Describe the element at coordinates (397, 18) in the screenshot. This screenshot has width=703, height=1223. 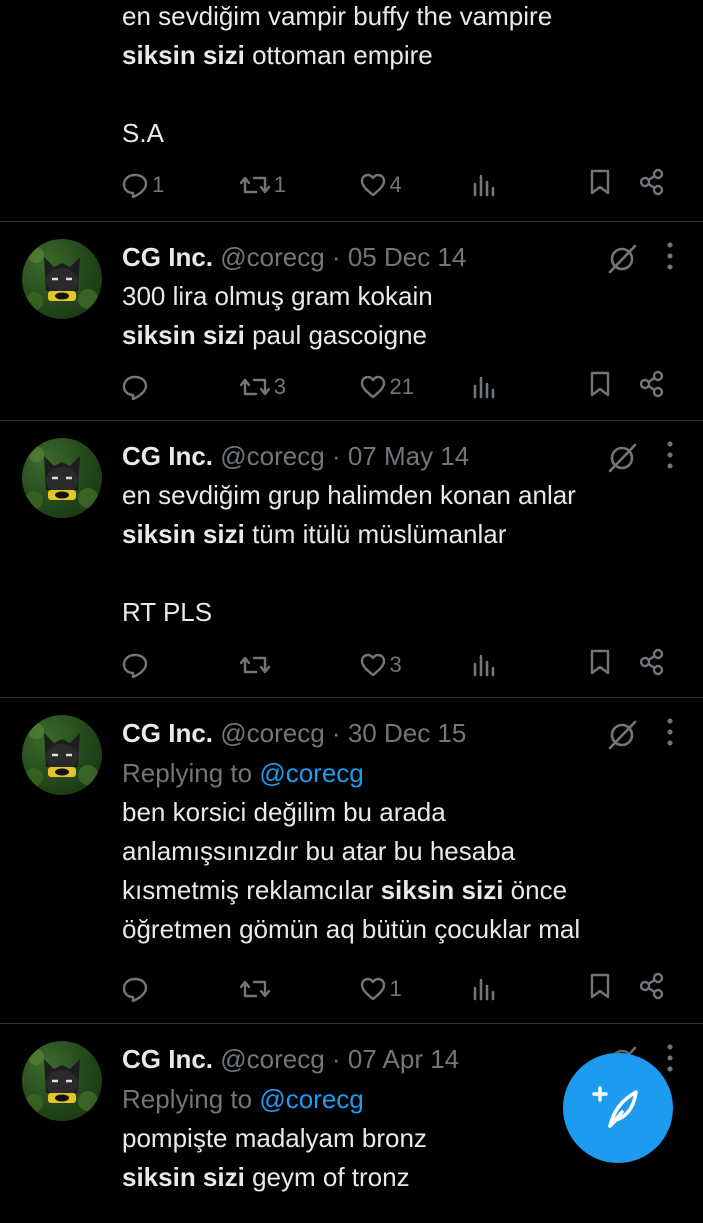
I see `tweet-line: en sevdiğim vampir buffy the vampire` at that location.